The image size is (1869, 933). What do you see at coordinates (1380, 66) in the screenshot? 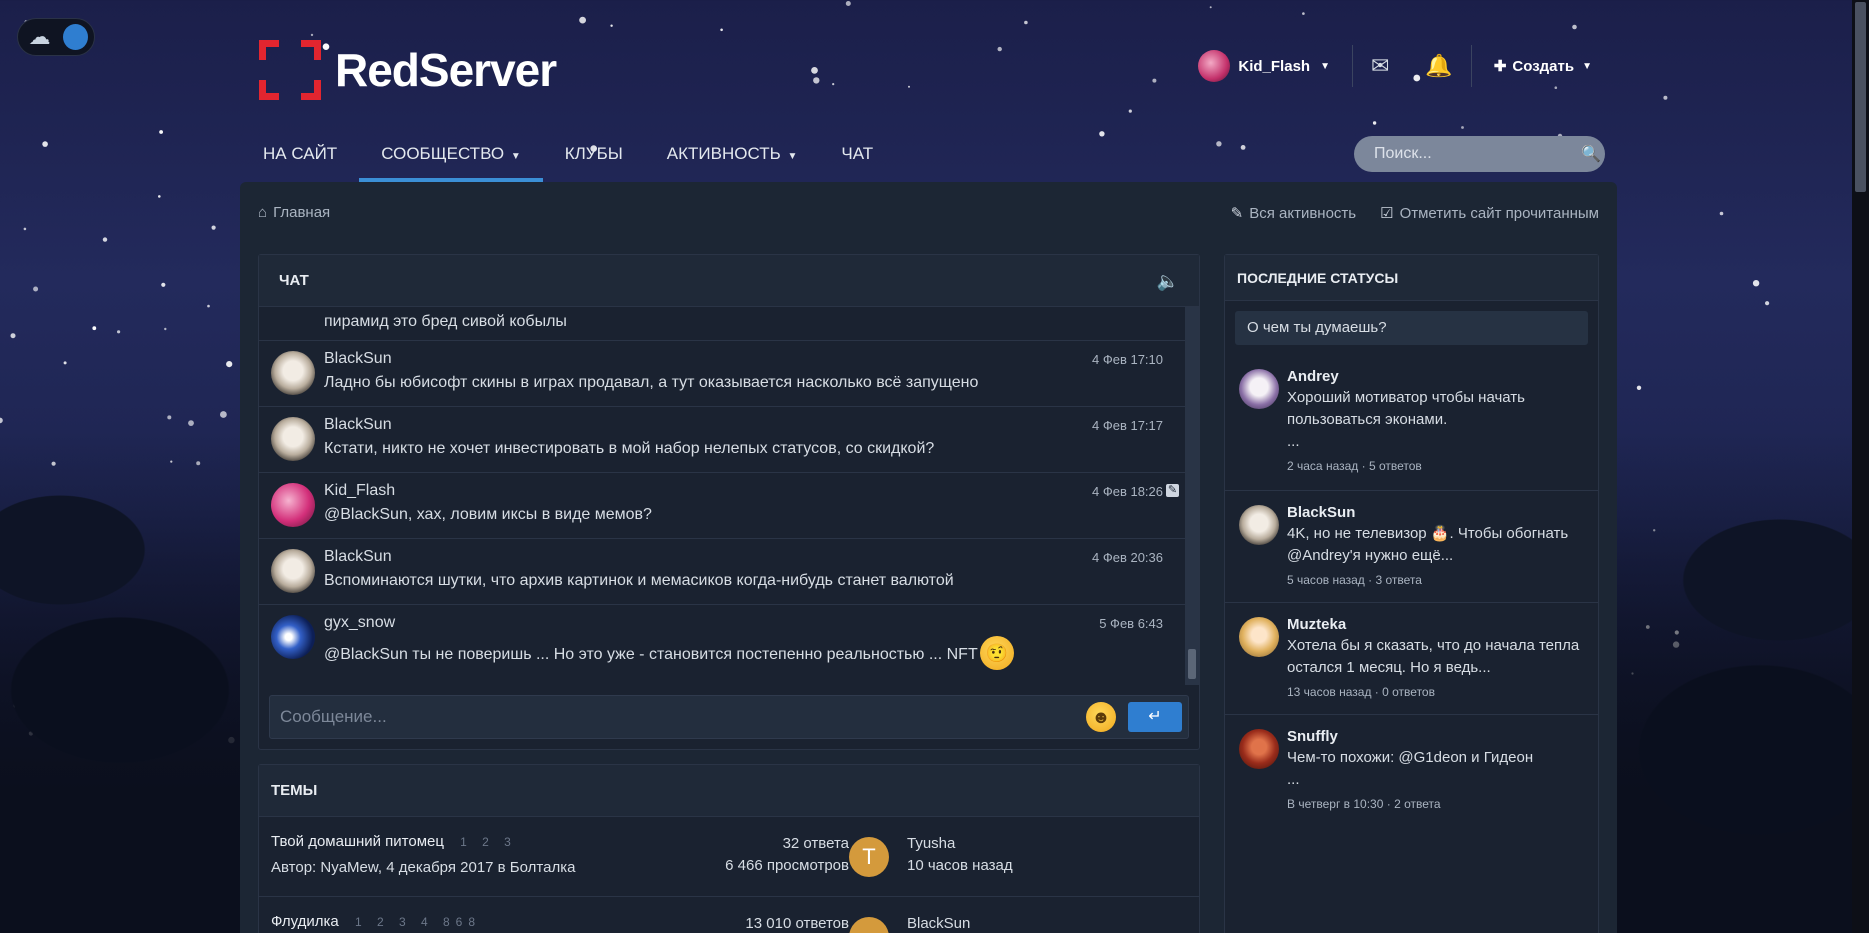
I see `envelope-icon: ✉` at bounding box center [1380, 66].